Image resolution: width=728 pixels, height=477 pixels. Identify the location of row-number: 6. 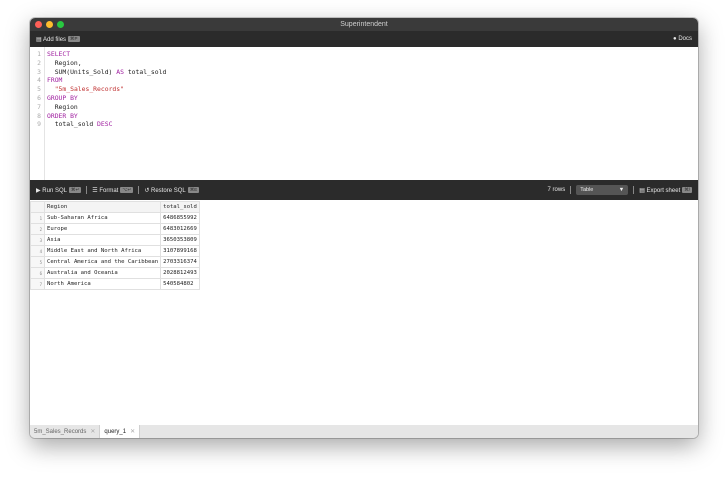
(37, 273).